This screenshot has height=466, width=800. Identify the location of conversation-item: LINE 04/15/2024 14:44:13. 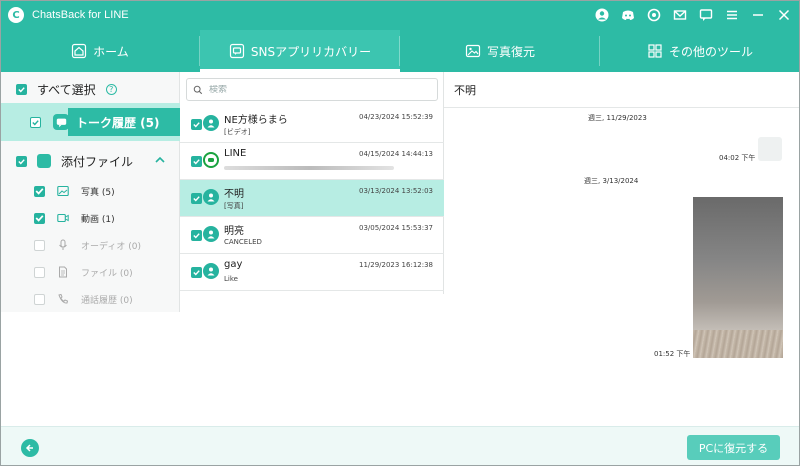
(312, 161).